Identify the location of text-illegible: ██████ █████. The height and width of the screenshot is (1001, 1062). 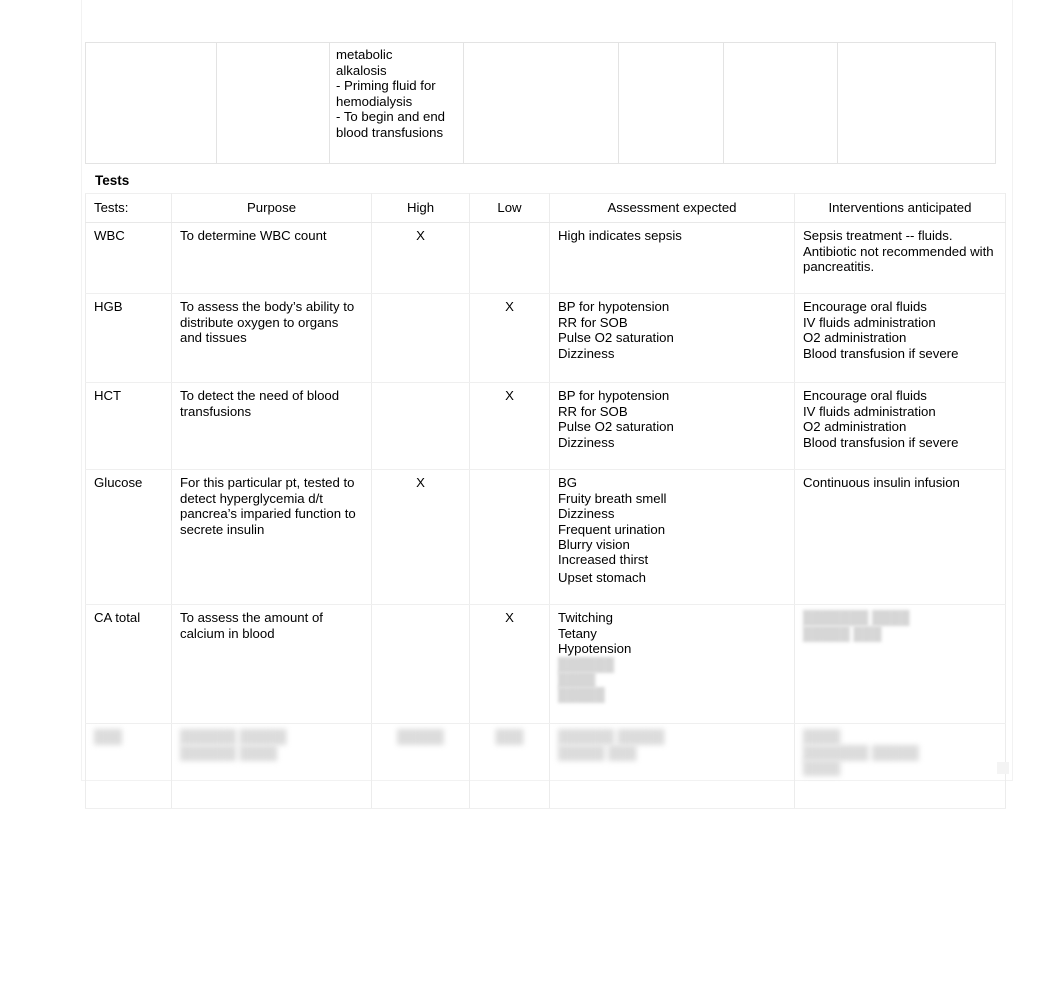
(233, 737).